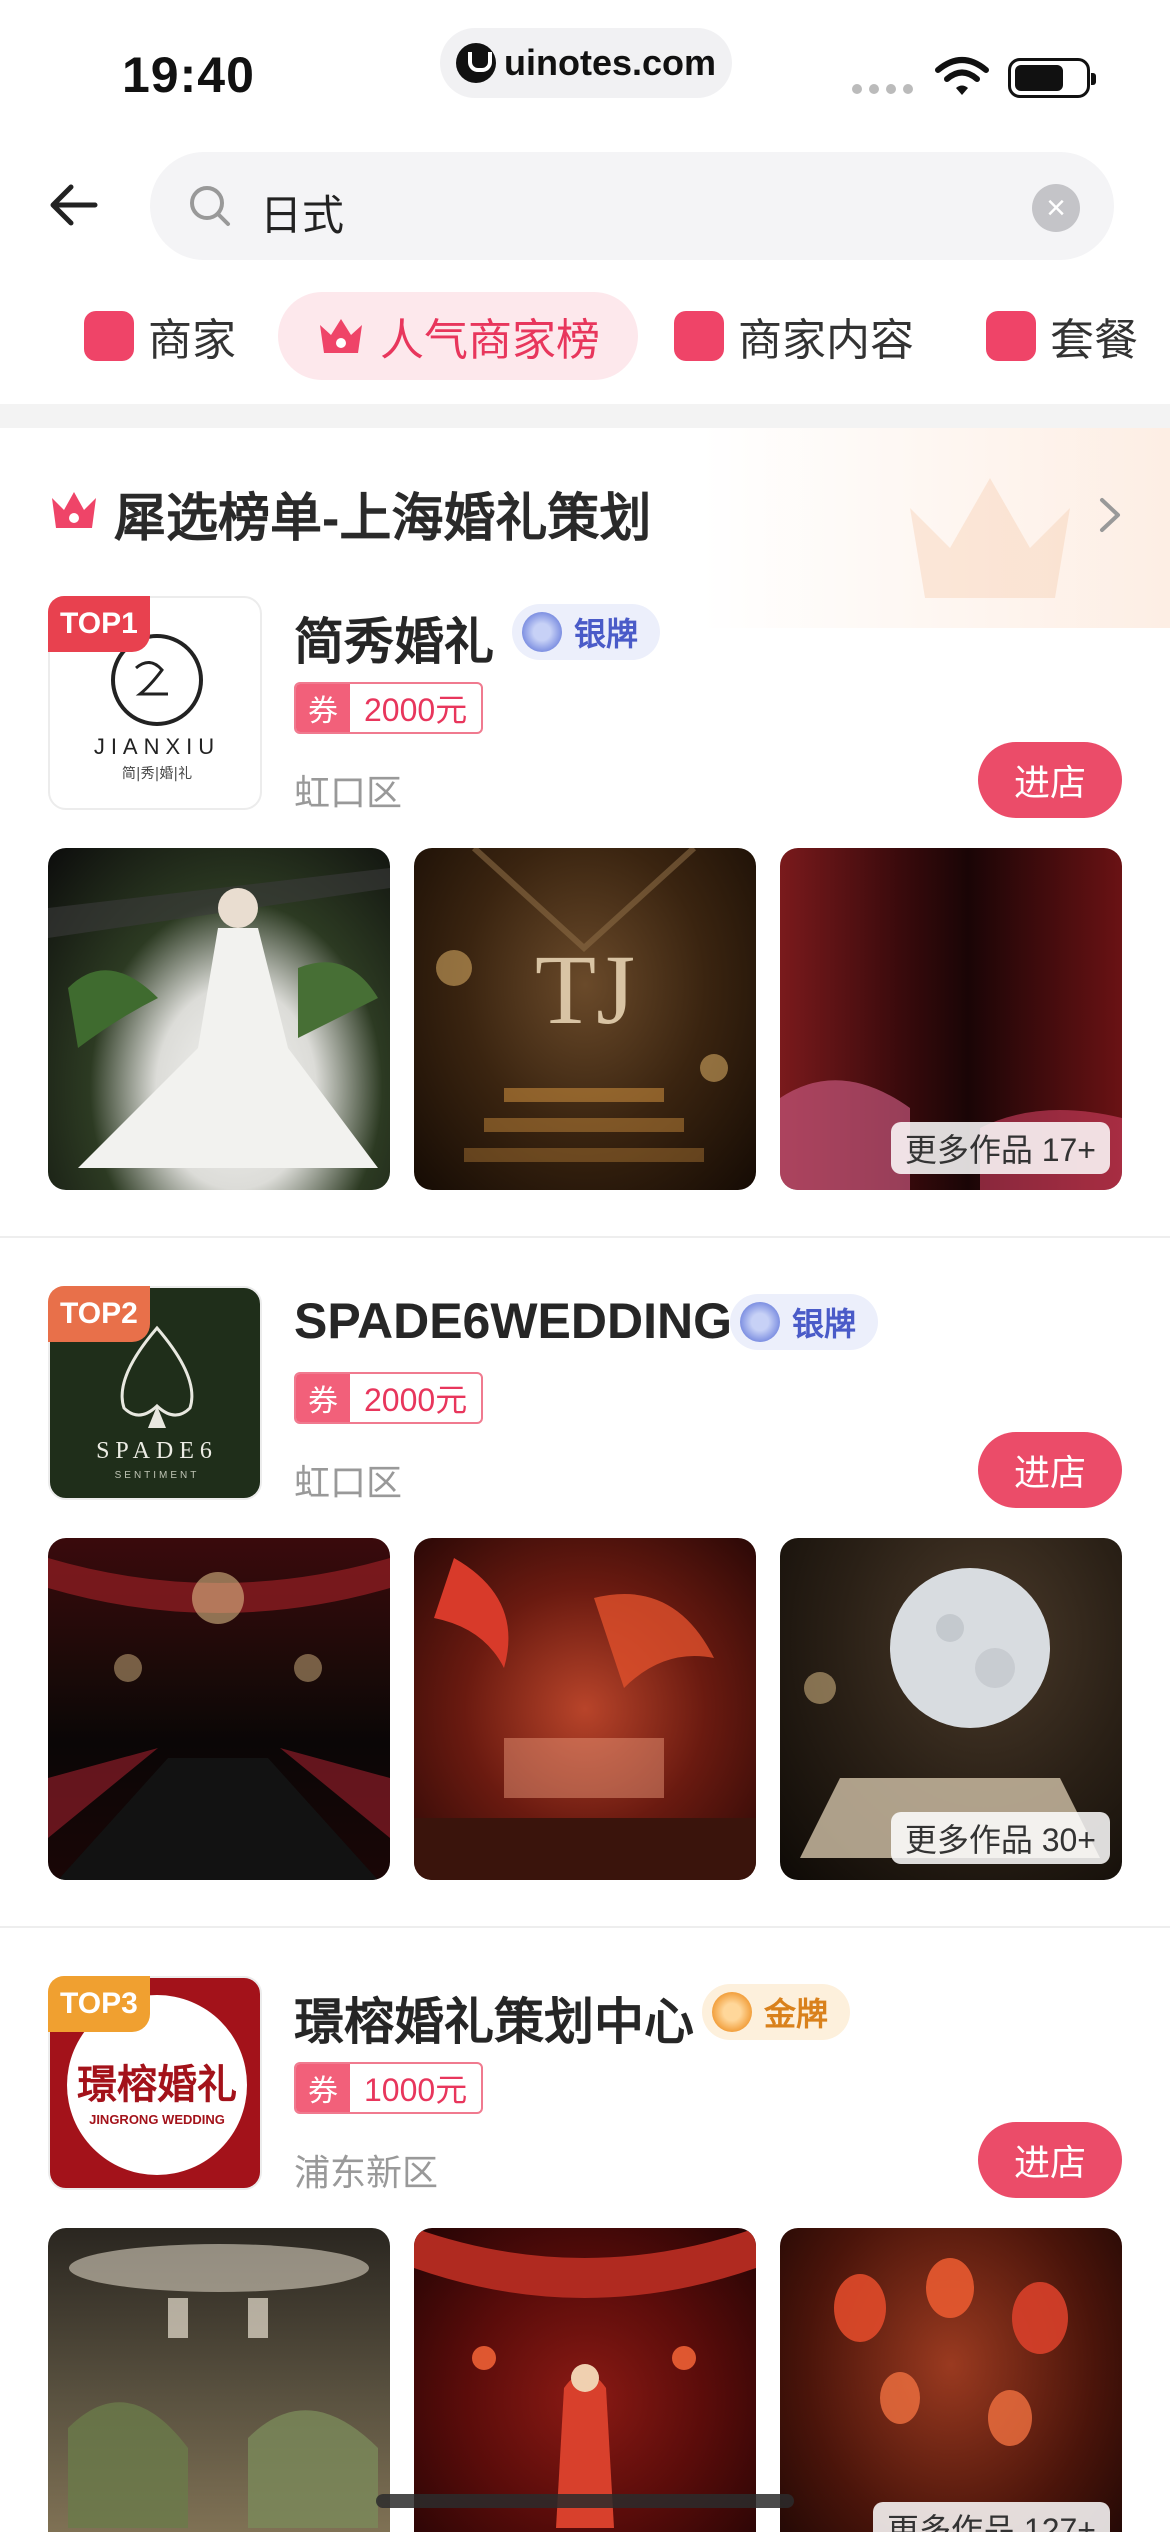 The width and height of the screenshot is (1170, 2532). What do you see at coordinates (732, 2012) in the screenshot?
I see `gold-medal-icon` at bounding box center [732, 2012].